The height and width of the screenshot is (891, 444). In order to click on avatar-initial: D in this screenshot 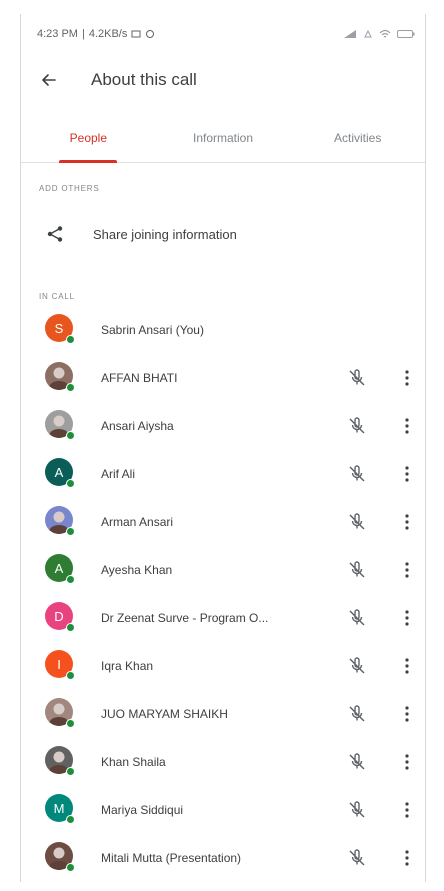, I will do `click(59, 616)`.